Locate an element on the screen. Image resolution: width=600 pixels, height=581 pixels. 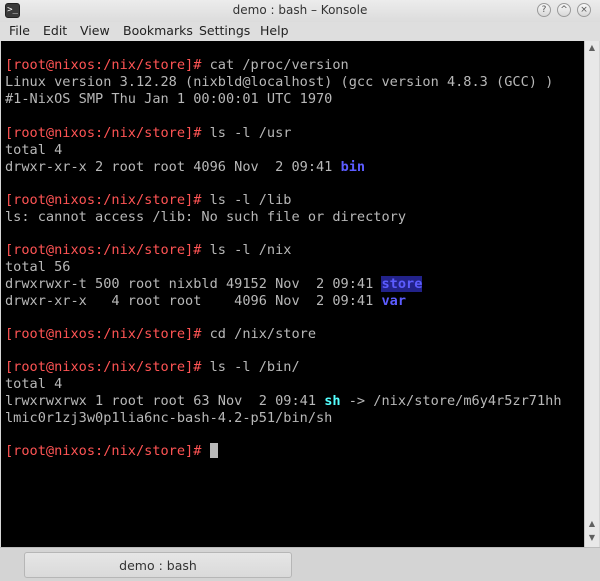
menu-help: Help is located at coordinates (274, 30).